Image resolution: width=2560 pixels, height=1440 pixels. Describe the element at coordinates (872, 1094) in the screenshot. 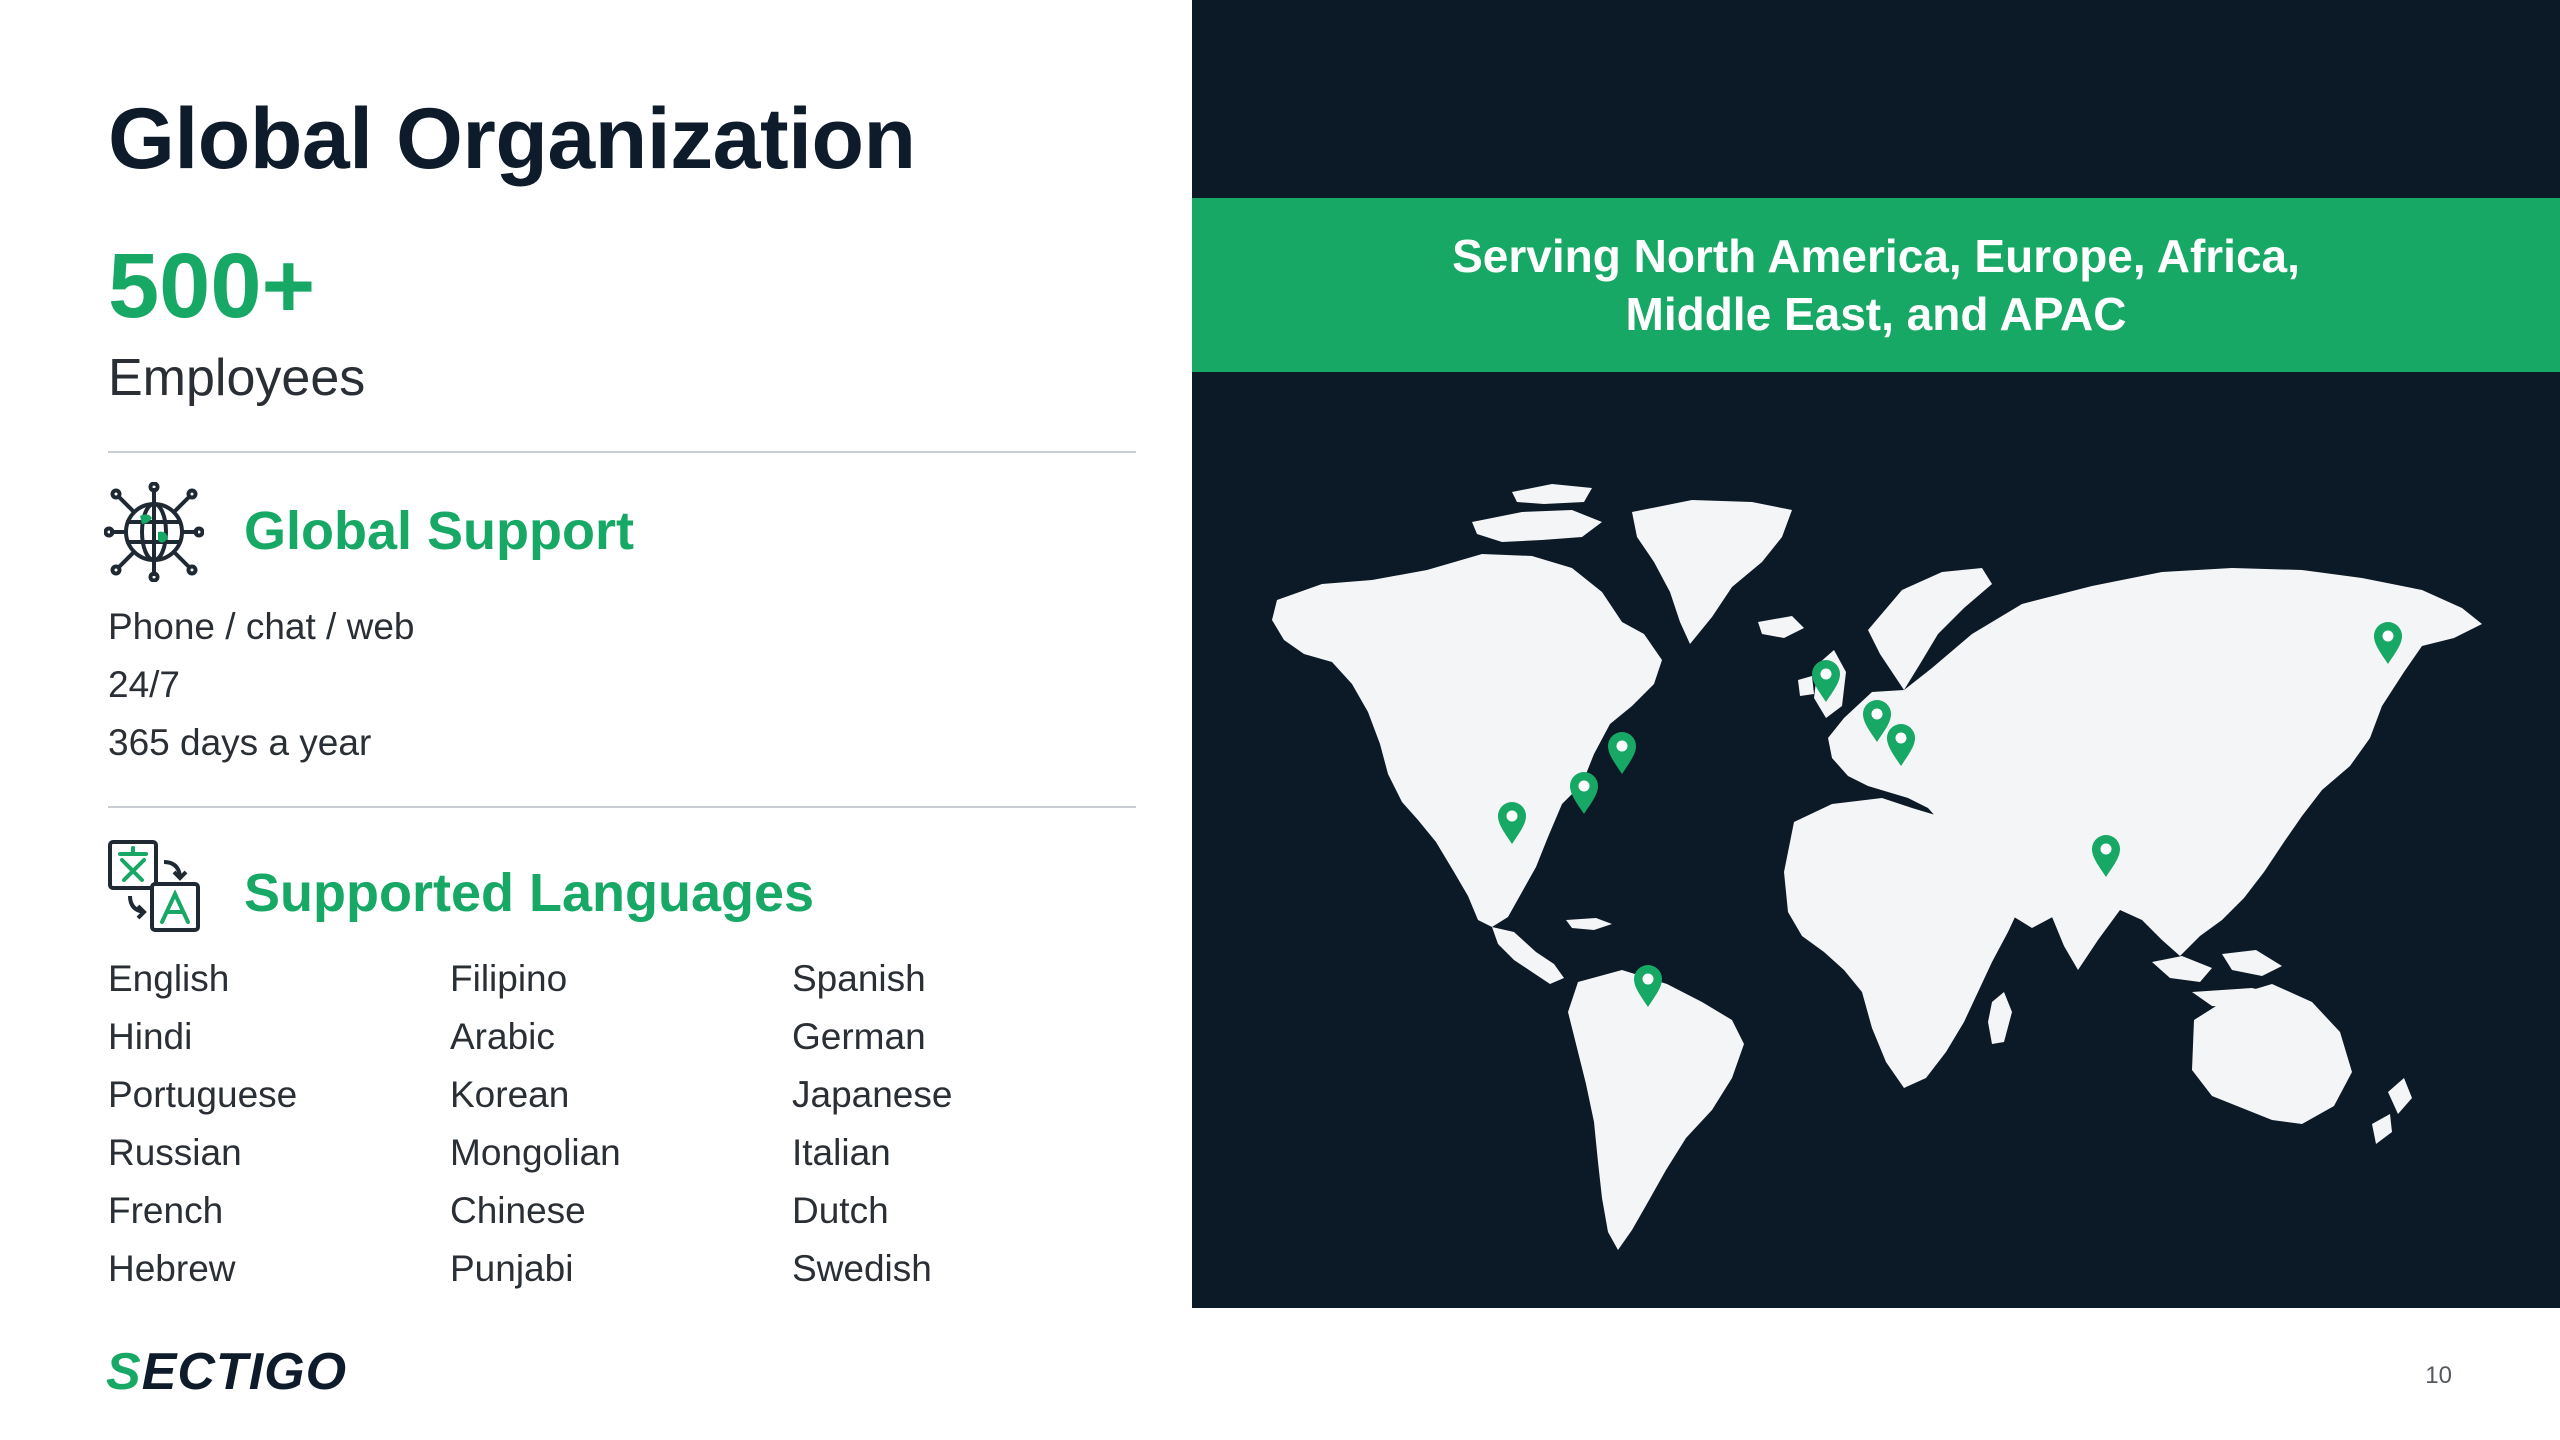

I see `language-item: Japanese` at that location.